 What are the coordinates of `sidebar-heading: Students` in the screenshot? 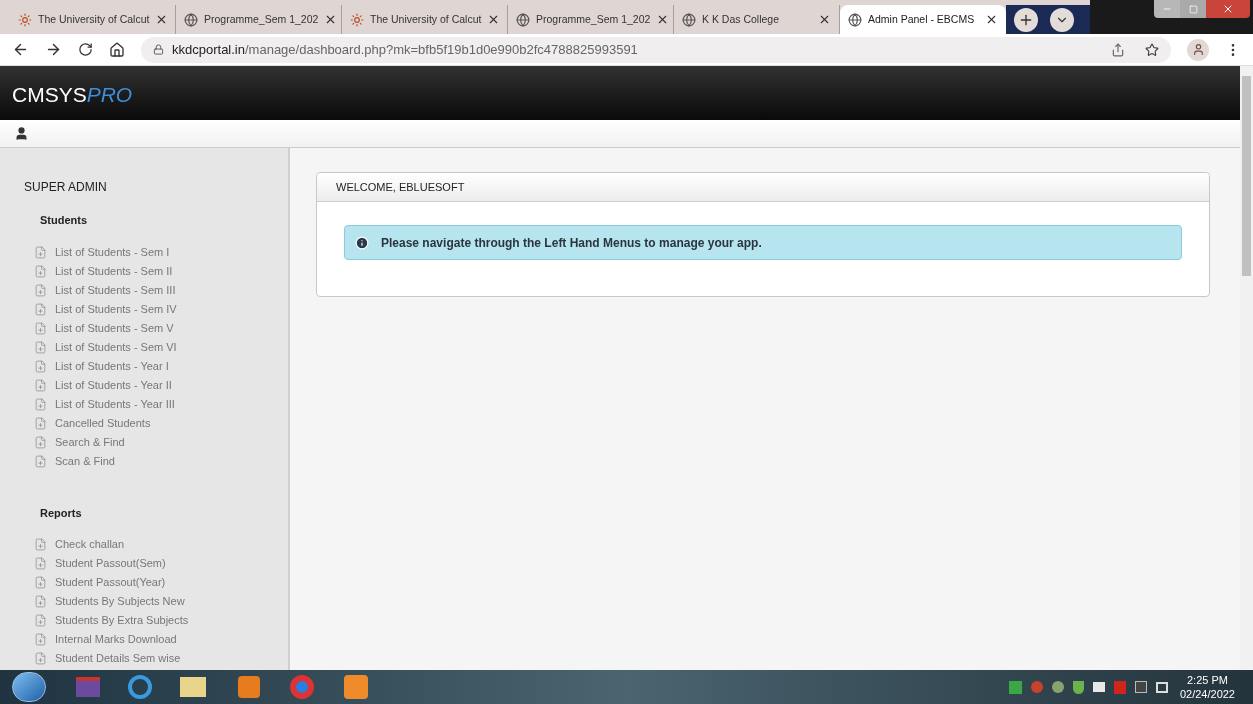 It's located at (64, 220).